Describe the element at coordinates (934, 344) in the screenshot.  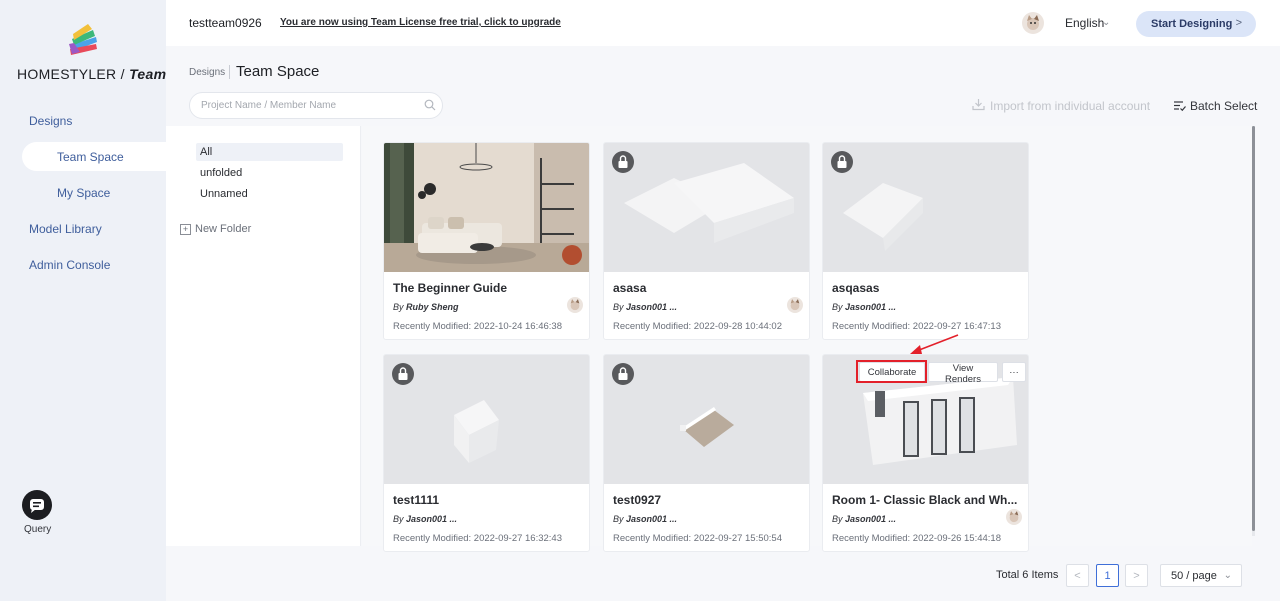
I see `annotation-arrow-icon` at that location.